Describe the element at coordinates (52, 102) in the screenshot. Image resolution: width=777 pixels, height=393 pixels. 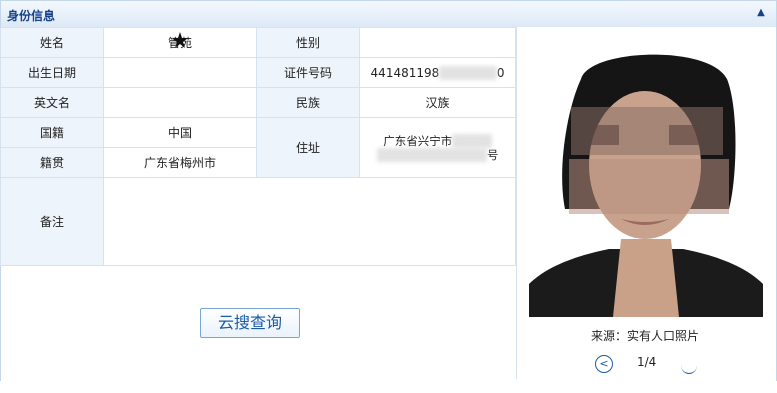
I see `english-name-label: 英文名` at that location.